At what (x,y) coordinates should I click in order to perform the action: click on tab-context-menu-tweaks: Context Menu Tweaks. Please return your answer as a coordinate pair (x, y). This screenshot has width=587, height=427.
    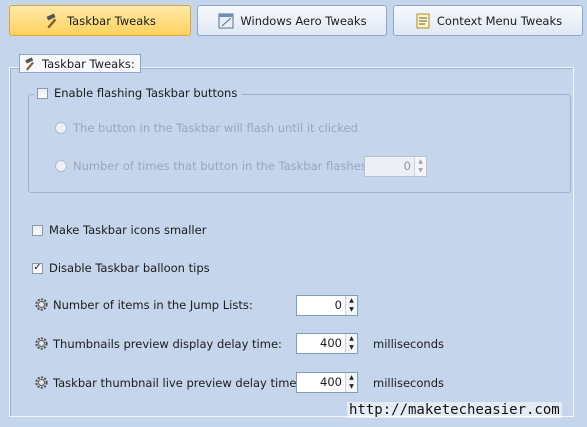
    Looking at the image, I should click on (488, 20).